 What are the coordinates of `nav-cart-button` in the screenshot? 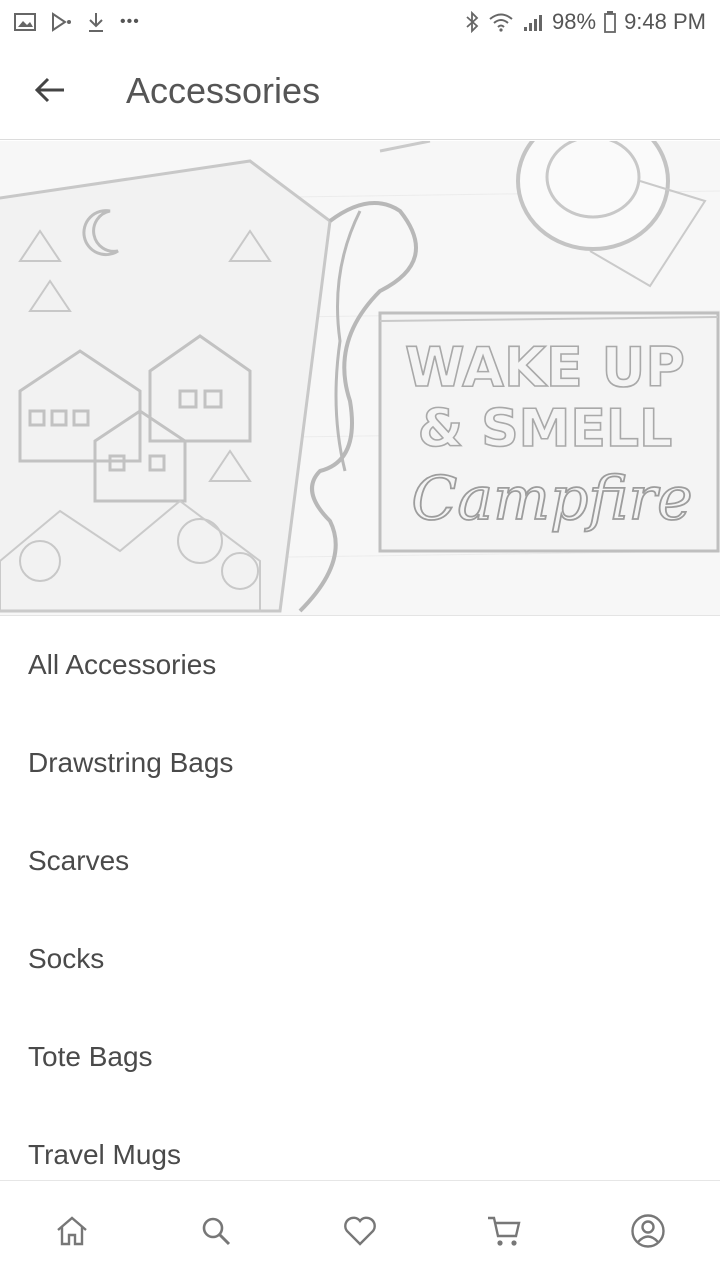 It's located at (504, 1231).